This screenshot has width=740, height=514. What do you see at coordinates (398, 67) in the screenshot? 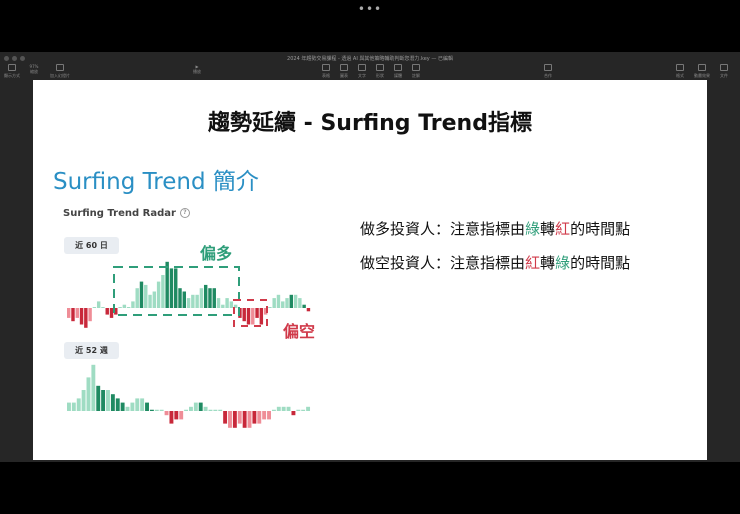
I see `media-icon` at bounding box center [398, 67].